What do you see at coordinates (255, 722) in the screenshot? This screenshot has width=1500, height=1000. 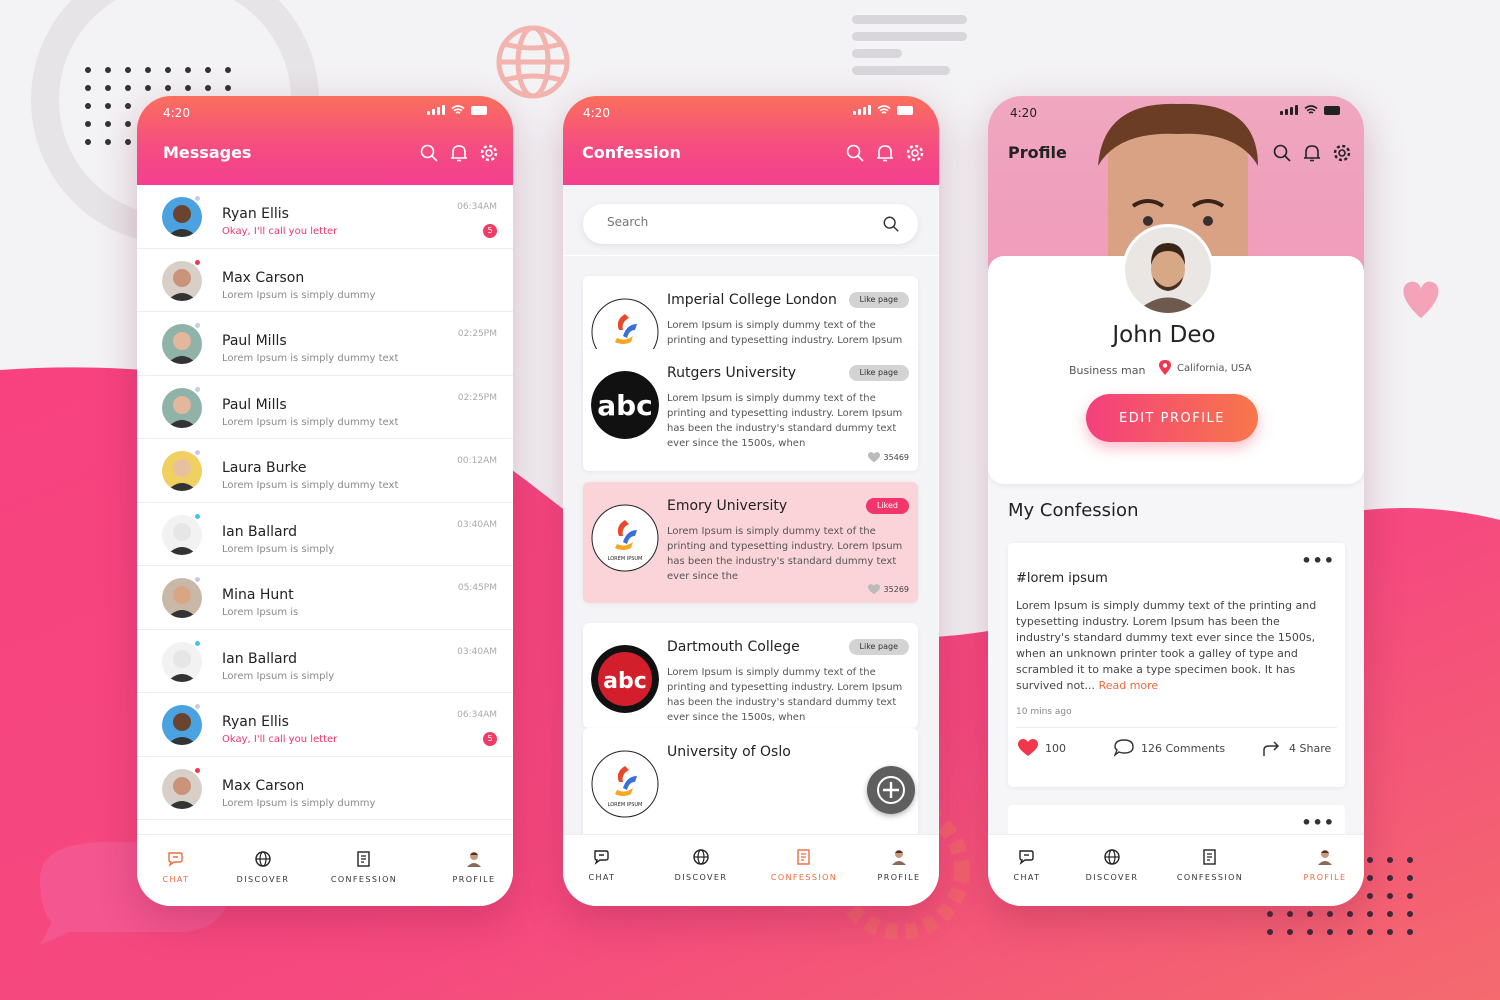 I see `contact-name: Ryan Ellis` at bounding box center [255, 722].